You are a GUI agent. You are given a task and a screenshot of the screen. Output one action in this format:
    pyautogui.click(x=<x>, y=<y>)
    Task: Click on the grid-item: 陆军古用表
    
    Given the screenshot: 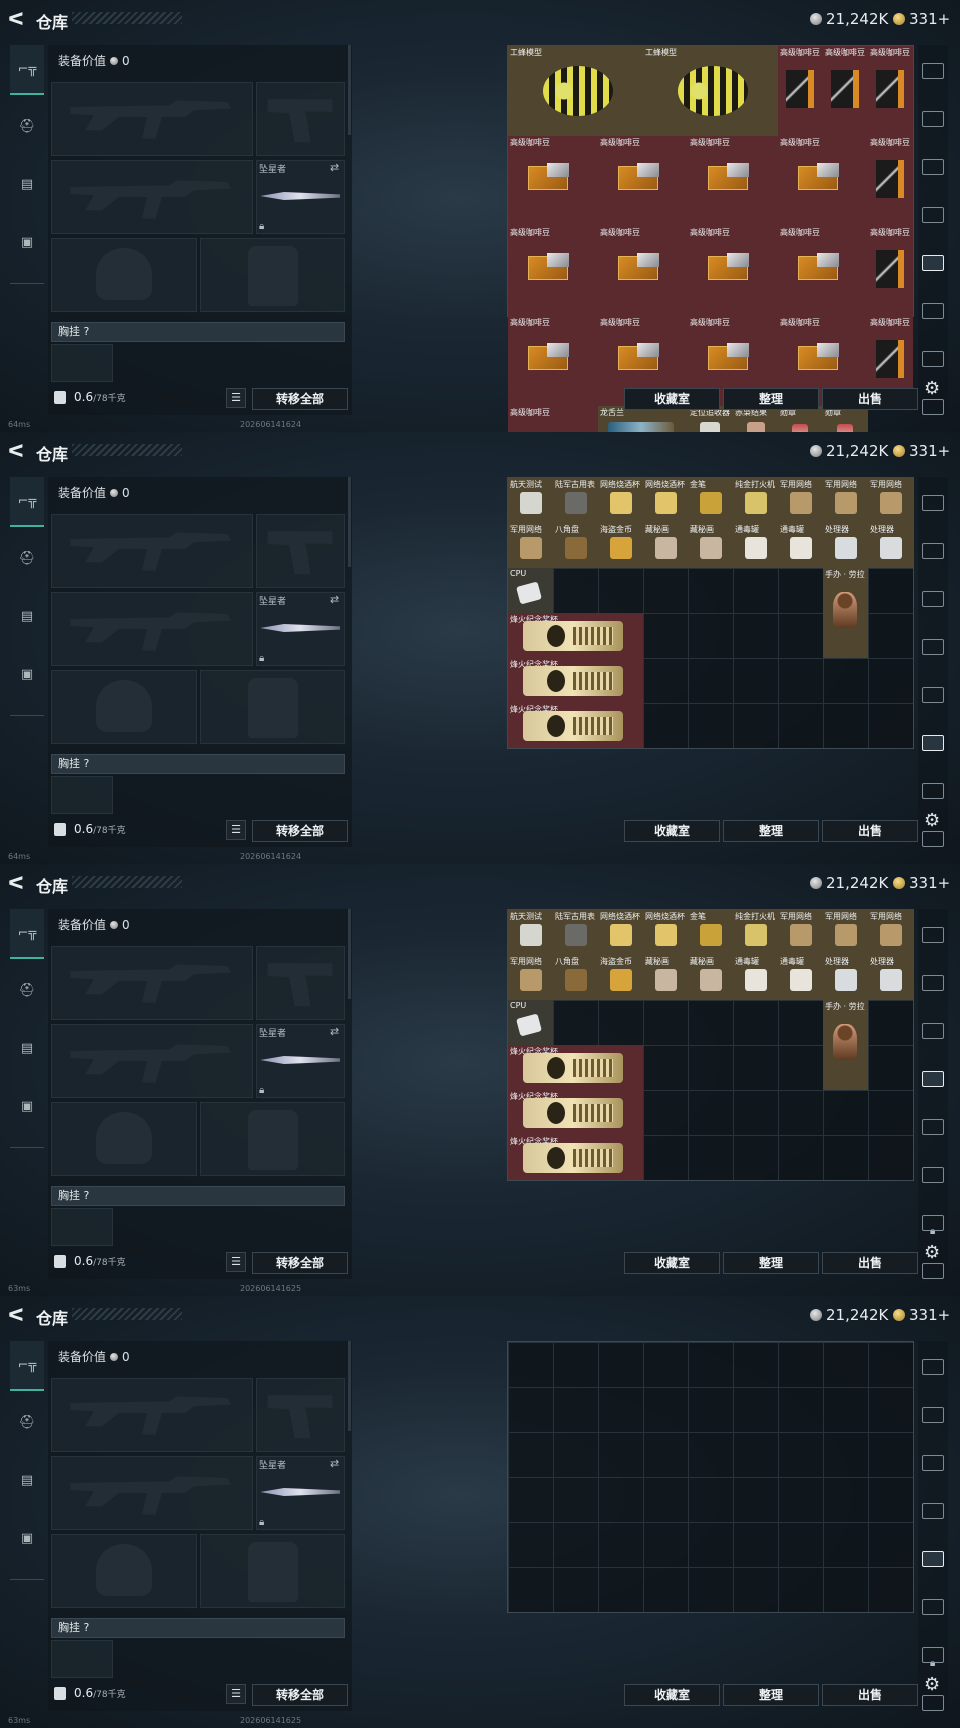 What is the action you would take?
    pyautogui.click(x=575, y=932)
    